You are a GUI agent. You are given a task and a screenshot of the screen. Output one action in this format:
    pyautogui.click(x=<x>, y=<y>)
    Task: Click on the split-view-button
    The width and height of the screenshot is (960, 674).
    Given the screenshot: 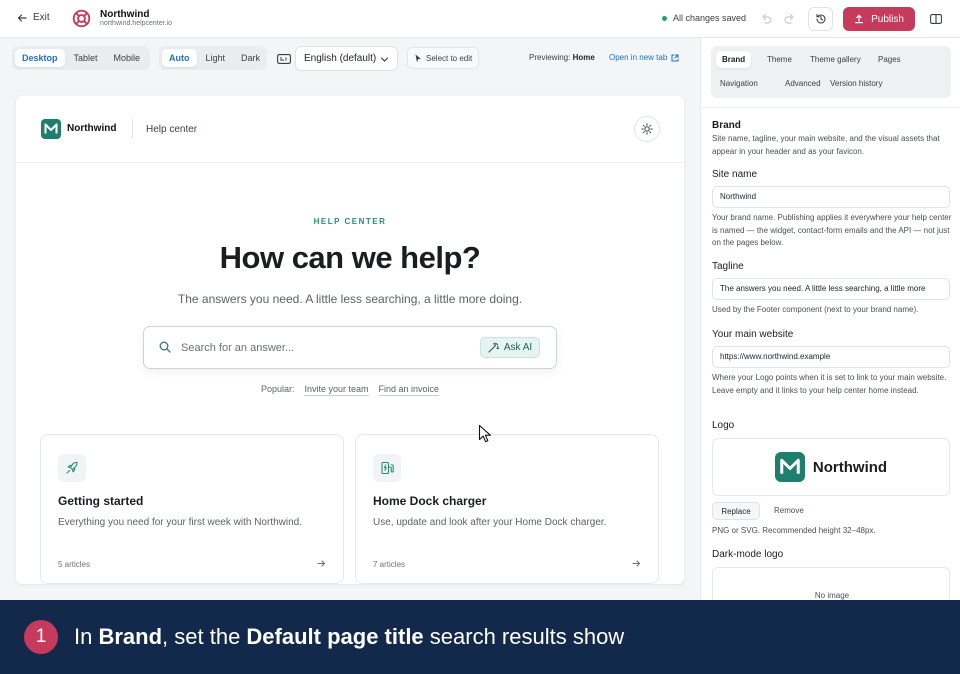 What is the action you would take?
    pyautogui.click(x=936, y=19)
    